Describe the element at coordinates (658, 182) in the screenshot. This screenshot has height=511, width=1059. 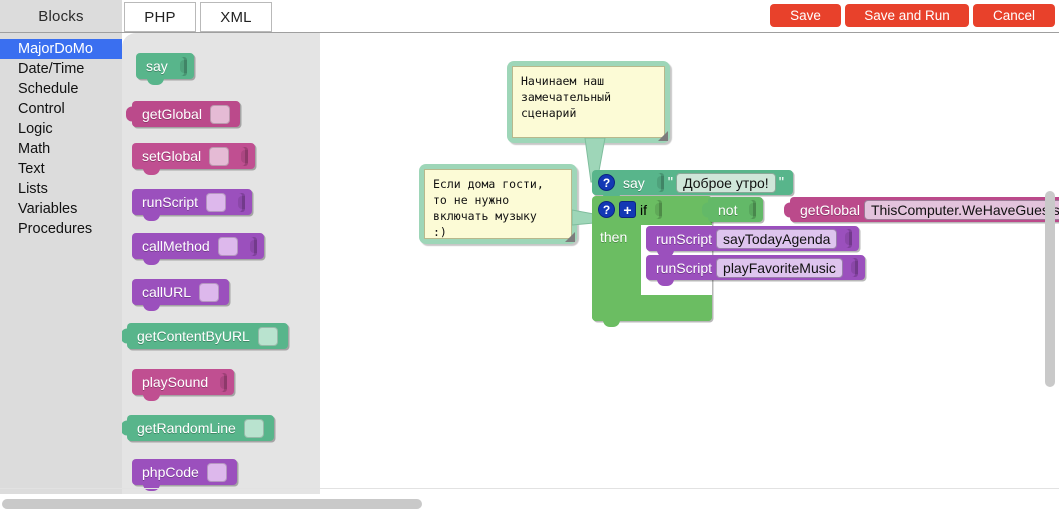
I see `say-value-socket` at that location.